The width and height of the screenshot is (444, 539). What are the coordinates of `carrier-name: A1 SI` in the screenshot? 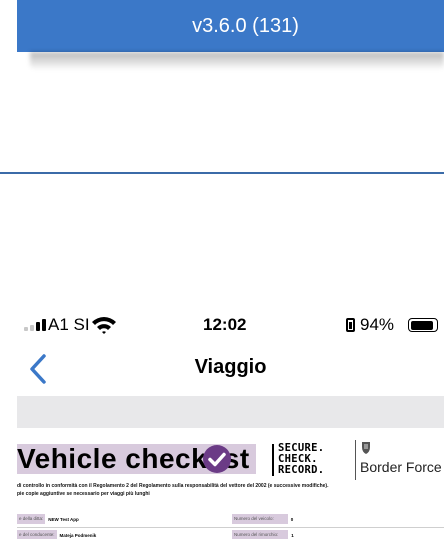 It's located at (69, 324).